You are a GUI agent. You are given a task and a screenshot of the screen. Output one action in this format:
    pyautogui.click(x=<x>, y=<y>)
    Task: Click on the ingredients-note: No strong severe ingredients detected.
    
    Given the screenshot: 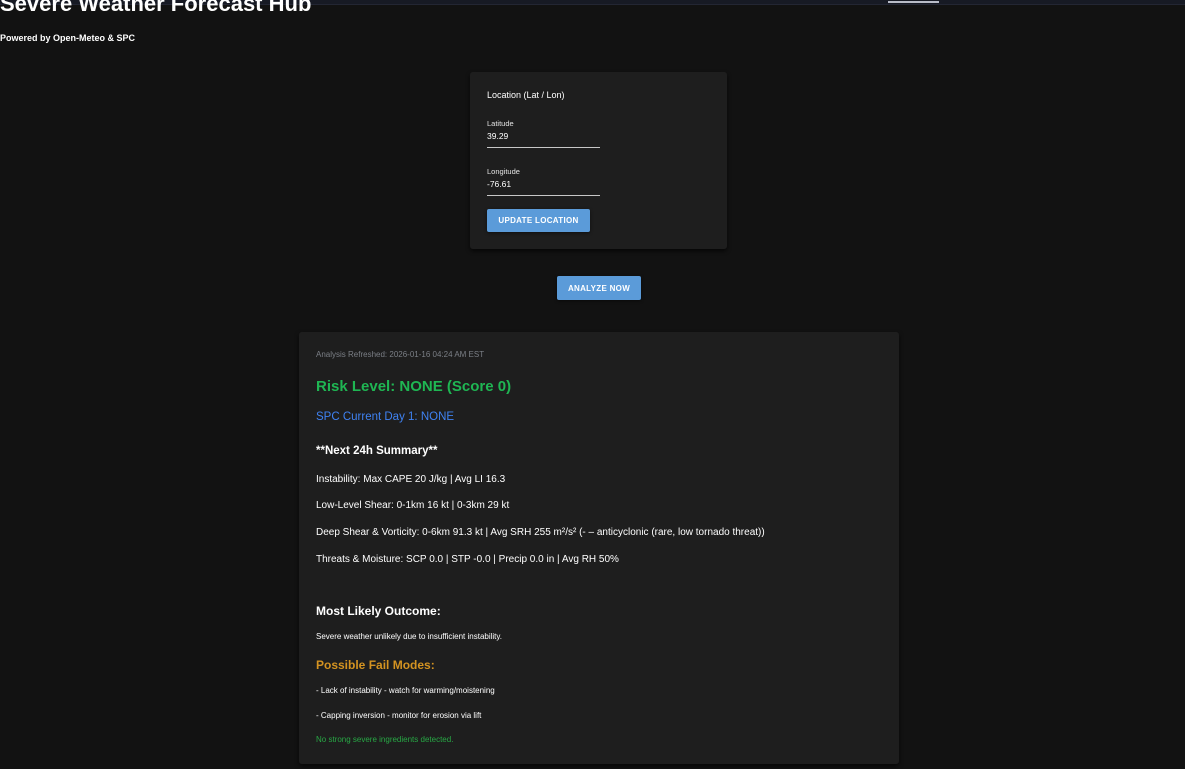 What is the action you would take?
    pyautogui.click(x=385, y=739)
    